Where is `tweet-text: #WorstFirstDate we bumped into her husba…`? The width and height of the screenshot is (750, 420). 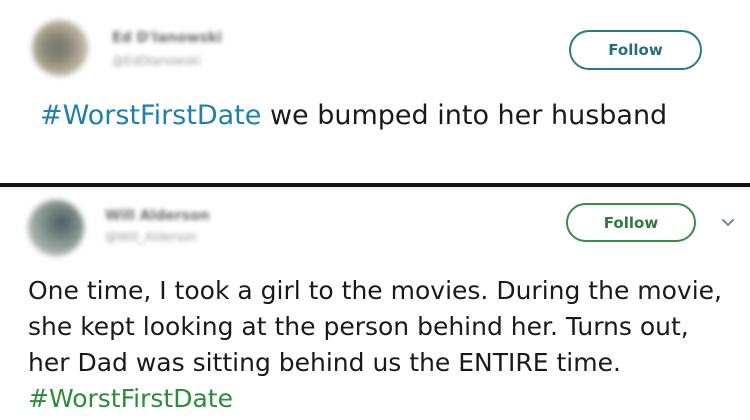
tweet-text: #WorstFirstDate we bumped into her husba… is located at coordinates (380, 116).